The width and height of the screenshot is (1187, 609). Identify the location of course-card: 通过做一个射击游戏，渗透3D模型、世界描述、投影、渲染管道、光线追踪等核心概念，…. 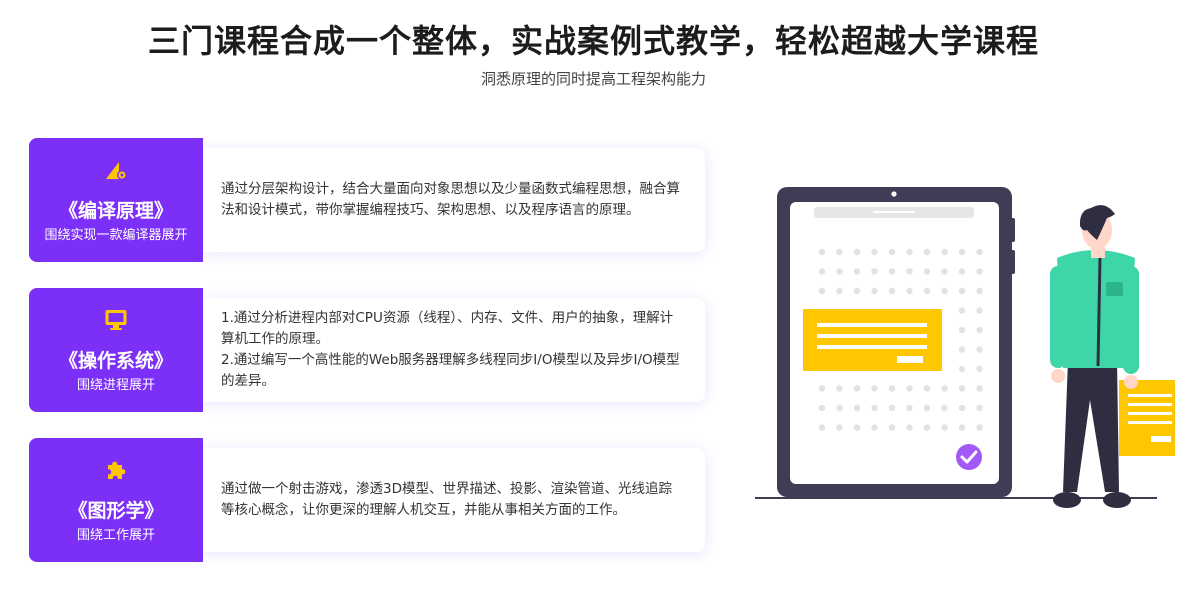
(454, 500).